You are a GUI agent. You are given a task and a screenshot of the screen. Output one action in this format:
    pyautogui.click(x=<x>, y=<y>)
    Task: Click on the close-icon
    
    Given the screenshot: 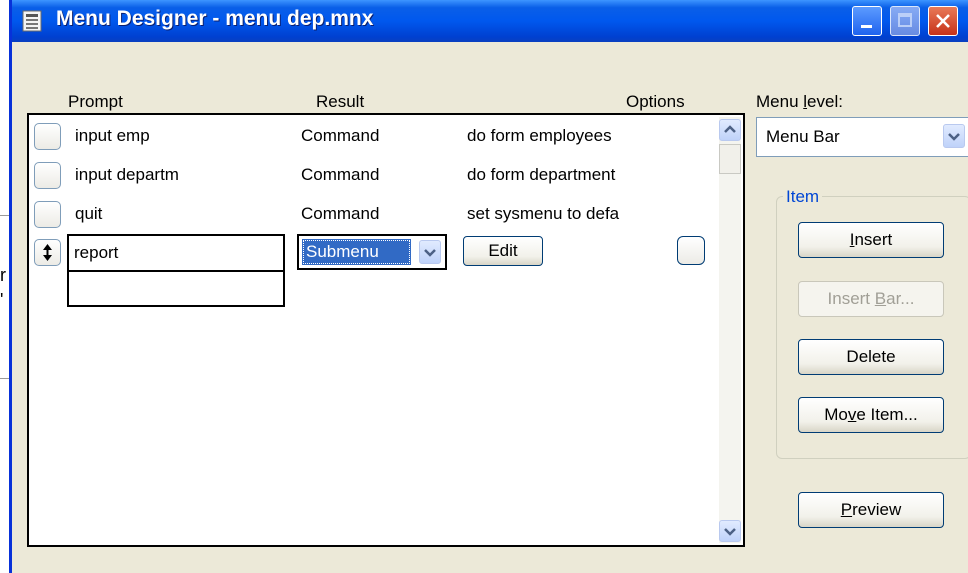 What is the action you would take?
    pyautogui.click(x=943, y=21)
    